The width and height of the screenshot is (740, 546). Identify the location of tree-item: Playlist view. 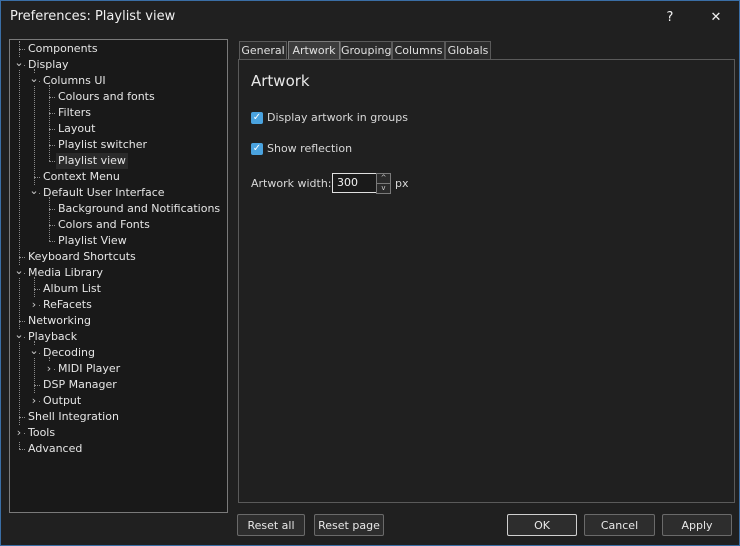
(117, 161).